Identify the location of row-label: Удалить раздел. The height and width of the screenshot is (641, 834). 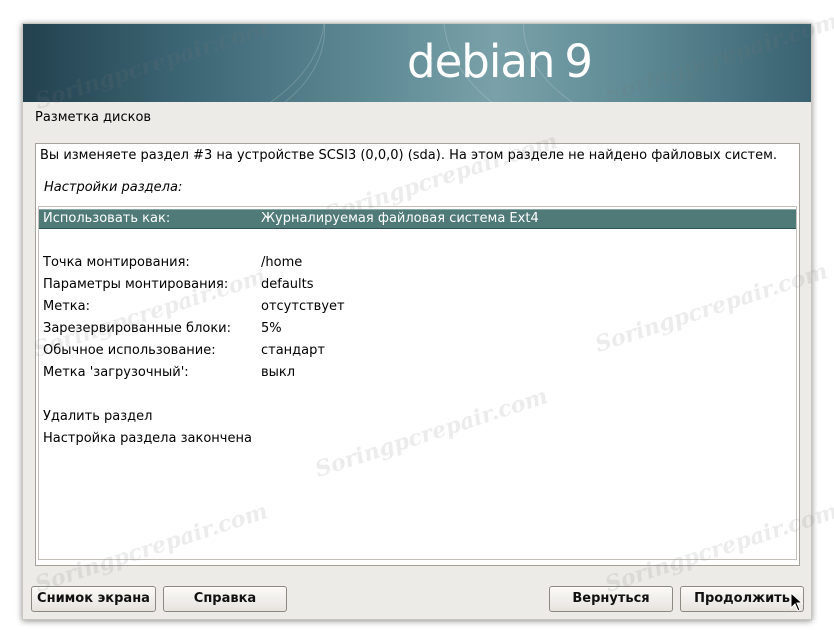
(98, 416).